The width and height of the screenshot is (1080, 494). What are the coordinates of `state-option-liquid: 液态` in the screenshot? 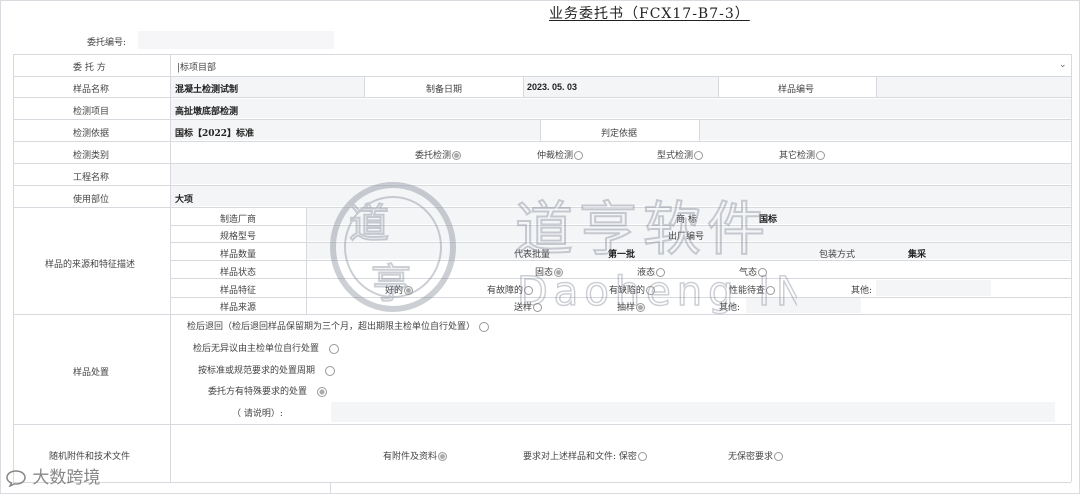 It's located at (651, 271).